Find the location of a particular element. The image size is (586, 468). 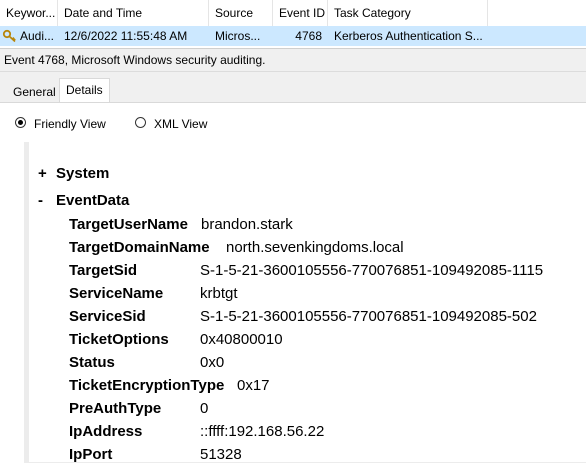

key-icon is located at coordinates (10, 36).